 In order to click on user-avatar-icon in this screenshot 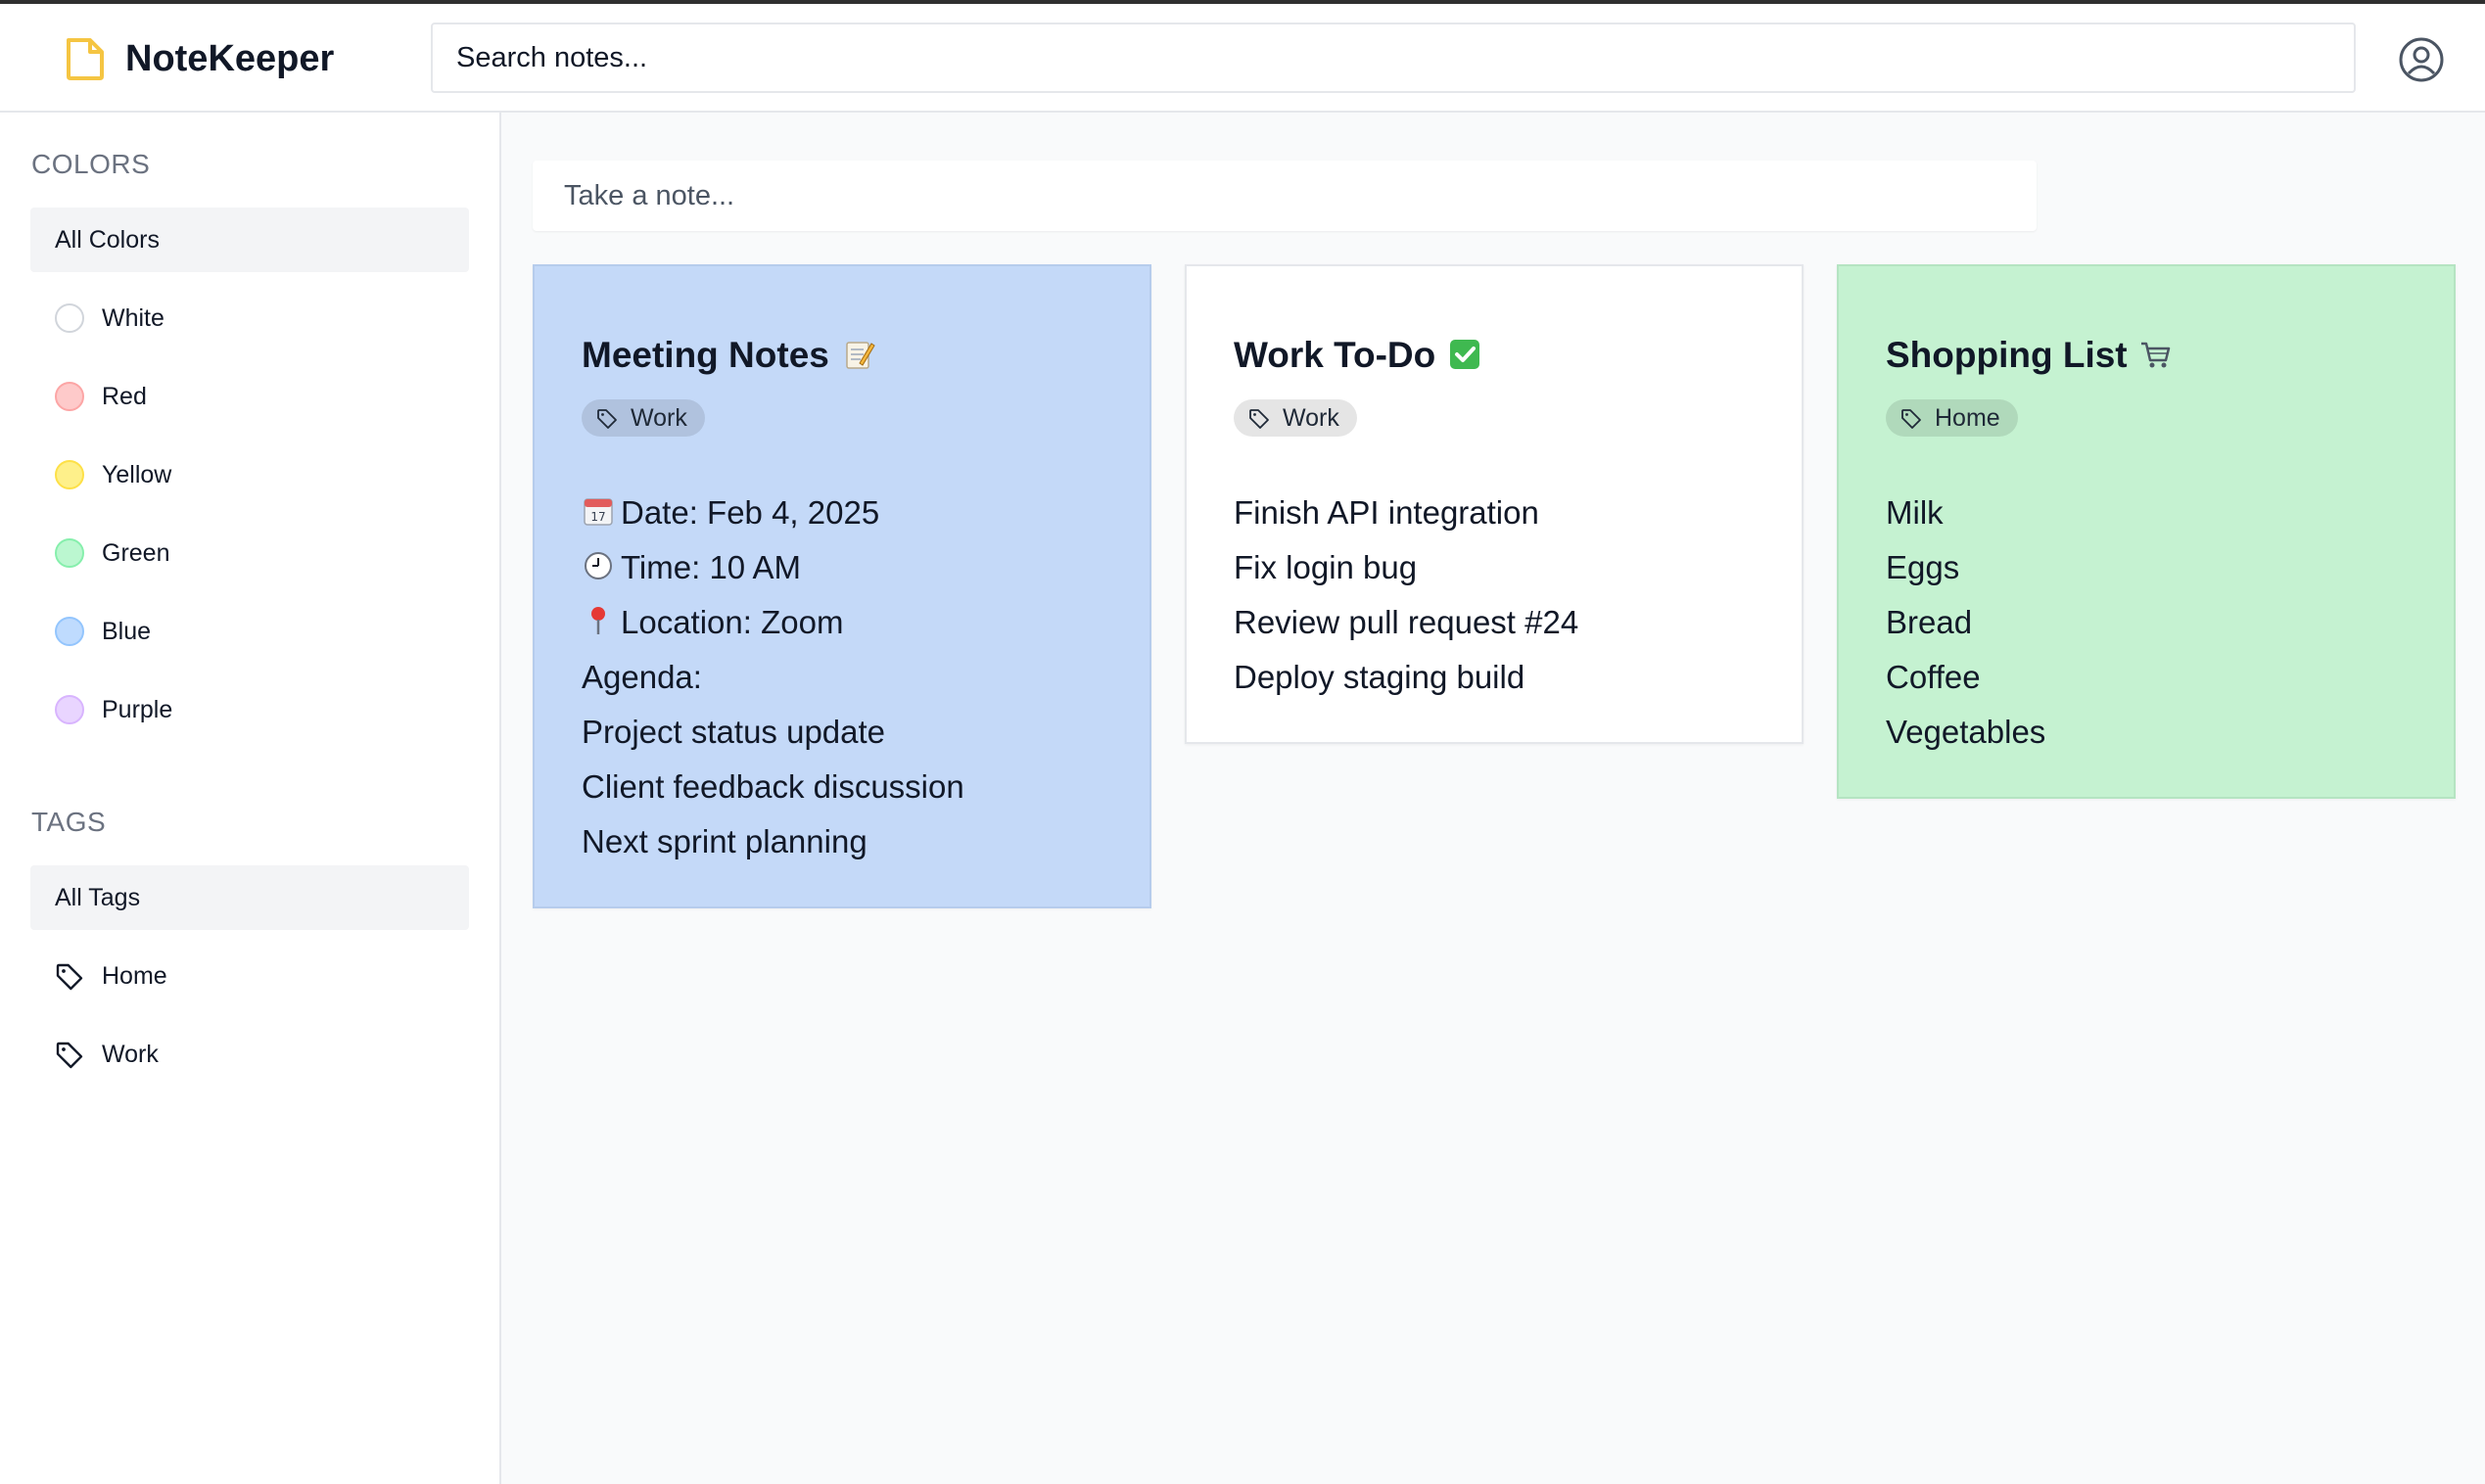, I will do `click(2421, 59)`.